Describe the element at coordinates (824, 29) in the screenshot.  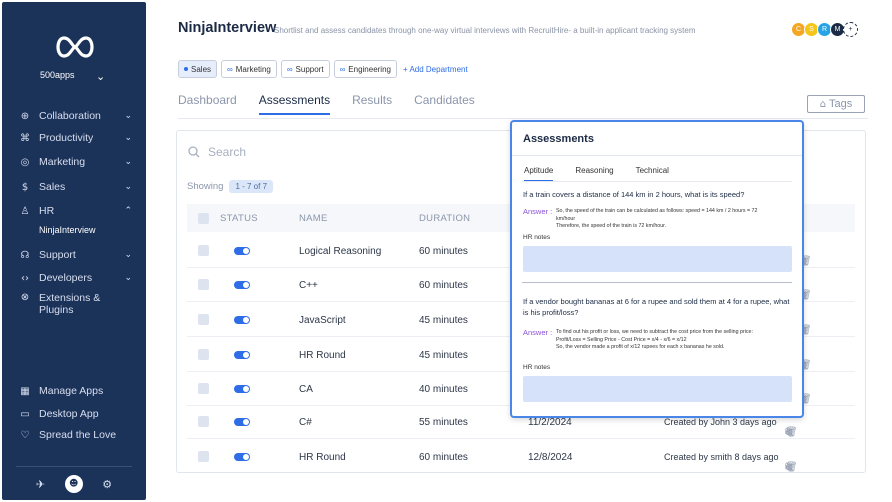
I see `team-avatars: C S R M +` at that location.